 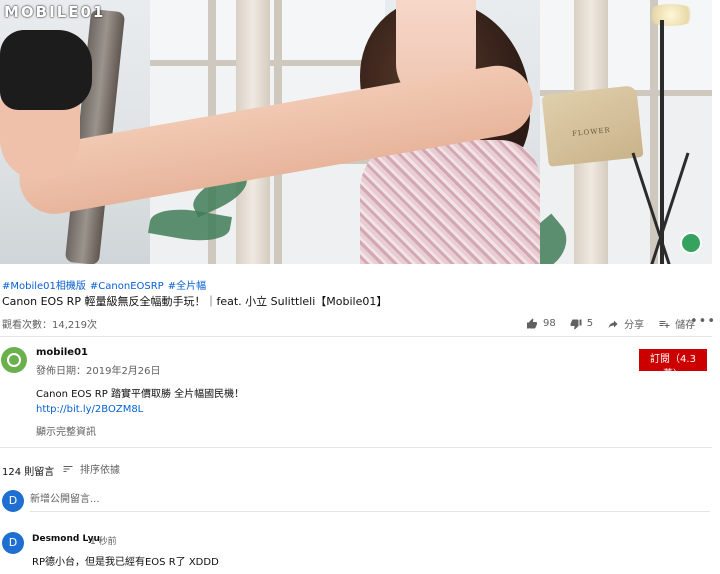 What do you see at coordinates (691, 243) in the screenshot?
I see `watermark-badge-icon` at bounding box center [691, 243].